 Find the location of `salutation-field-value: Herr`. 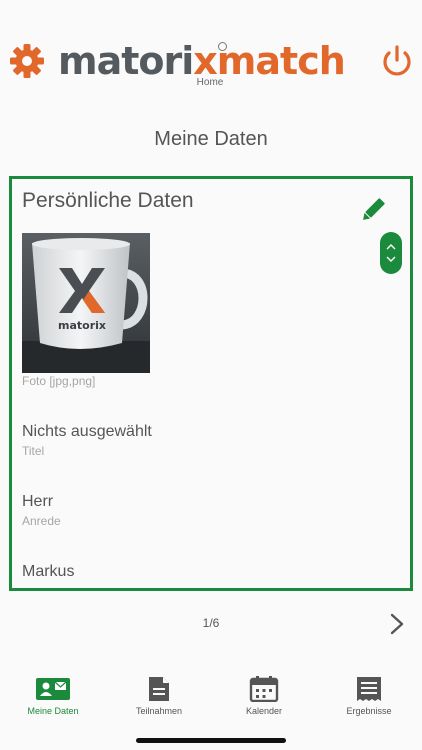

salutation-field-value: Herr is located at coordinates (37, 502).